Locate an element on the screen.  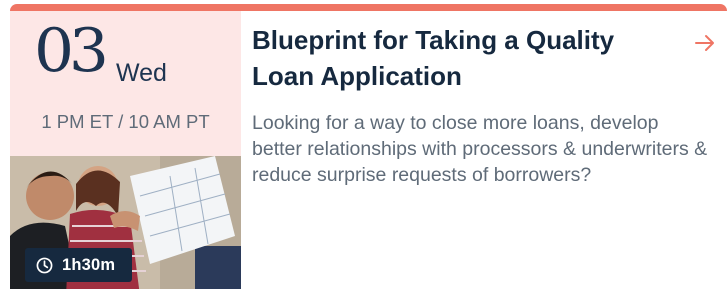
clock-icon is located at coordinates (44, 265).